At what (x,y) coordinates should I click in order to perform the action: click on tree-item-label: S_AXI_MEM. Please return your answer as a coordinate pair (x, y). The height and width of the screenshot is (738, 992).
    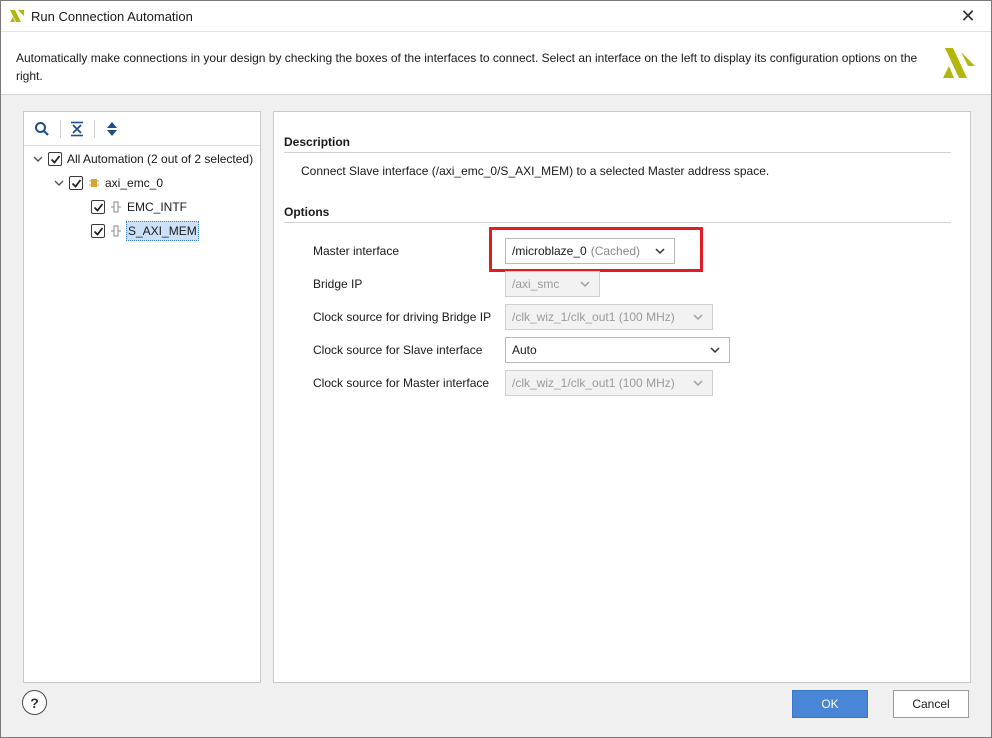
    Looking at the image, I should click on (162, 231).